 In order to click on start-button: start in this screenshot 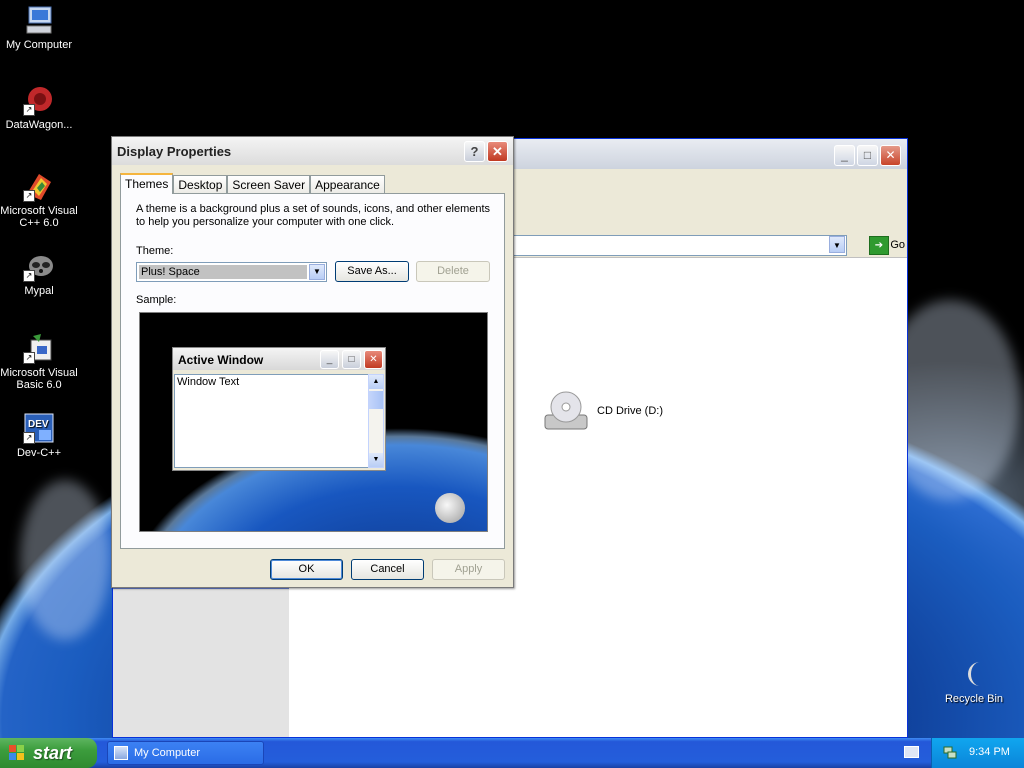, I will do `click(48, 753)`.